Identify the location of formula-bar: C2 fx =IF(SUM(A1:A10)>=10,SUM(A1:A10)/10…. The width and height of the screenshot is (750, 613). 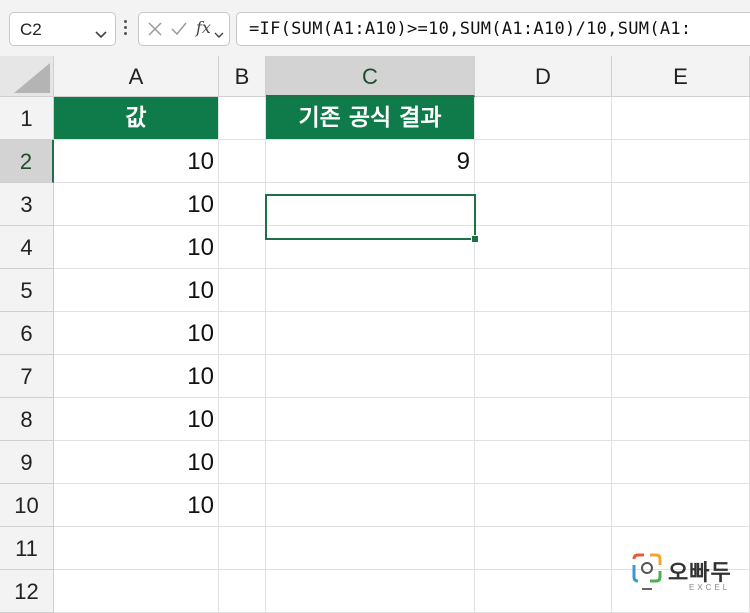
(375, 28).